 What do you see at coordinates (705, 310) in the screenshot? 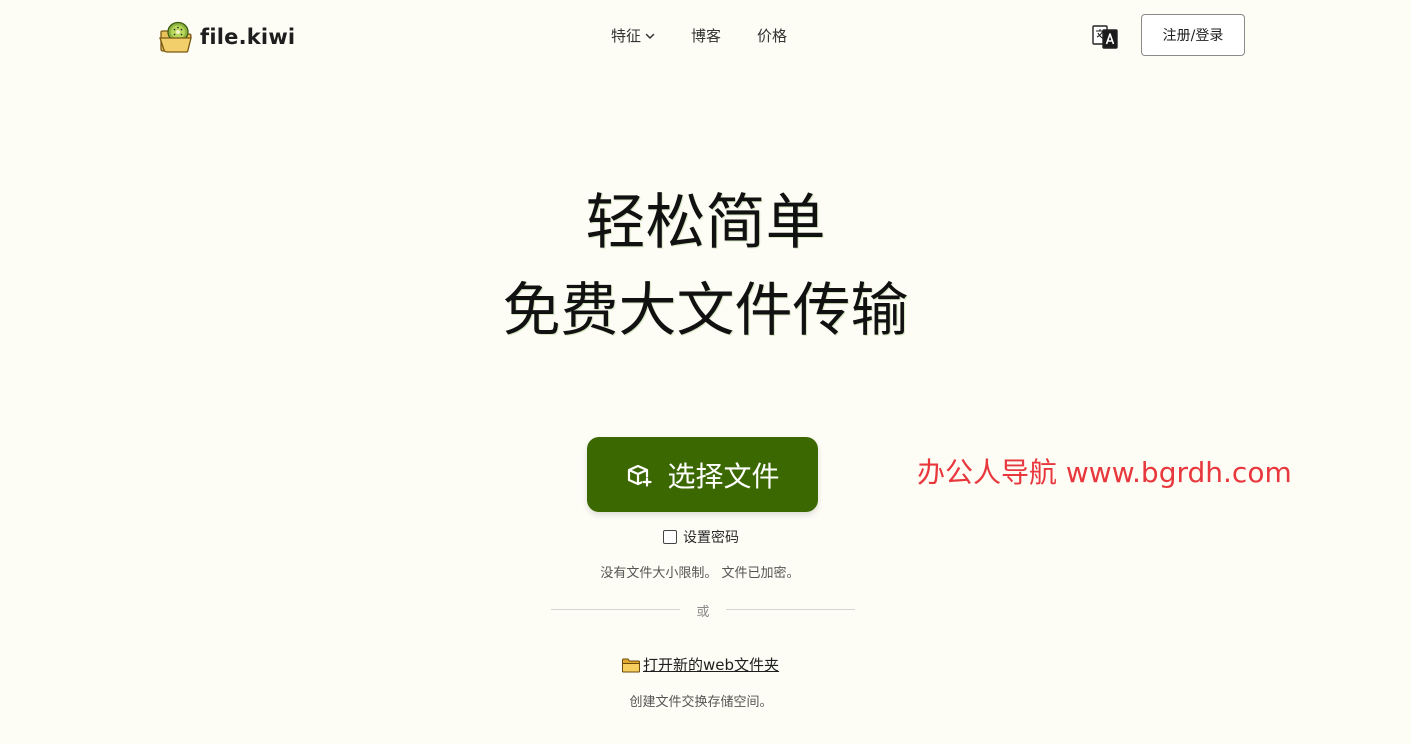
I see `hero-title-line-2: 免费大文件传输` at bounding box center [705, 310].